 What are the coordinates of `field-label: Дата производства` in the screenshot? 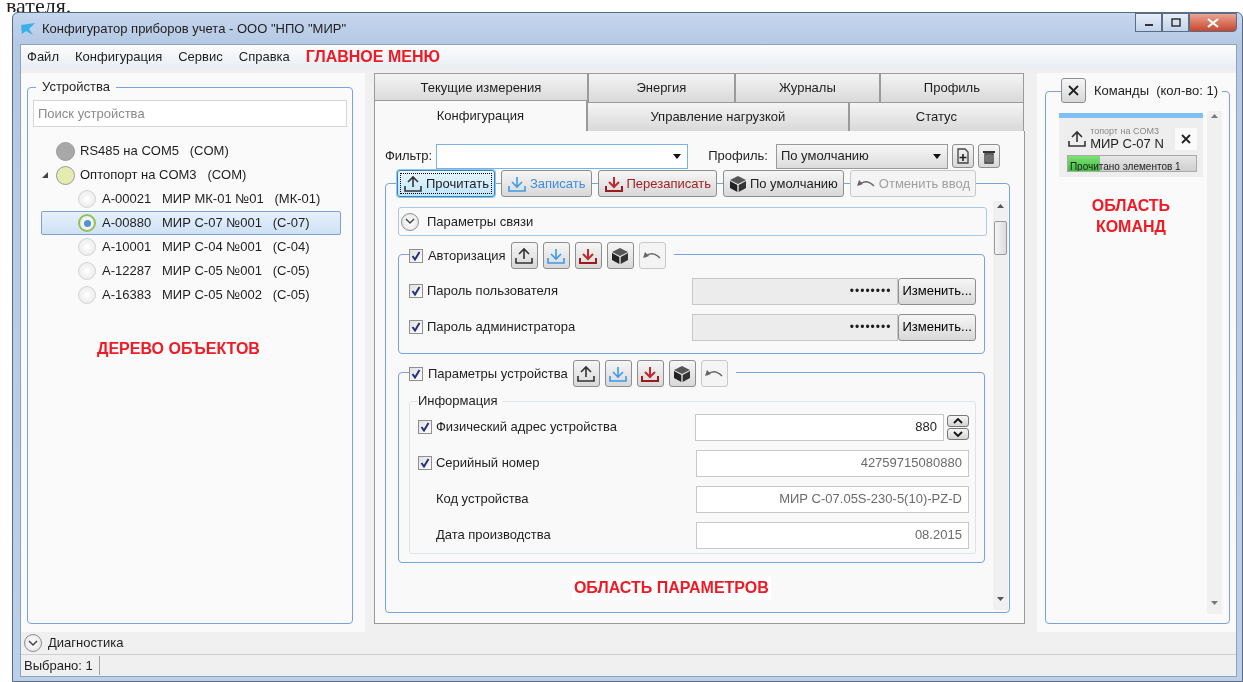 It's located at (493, 535).